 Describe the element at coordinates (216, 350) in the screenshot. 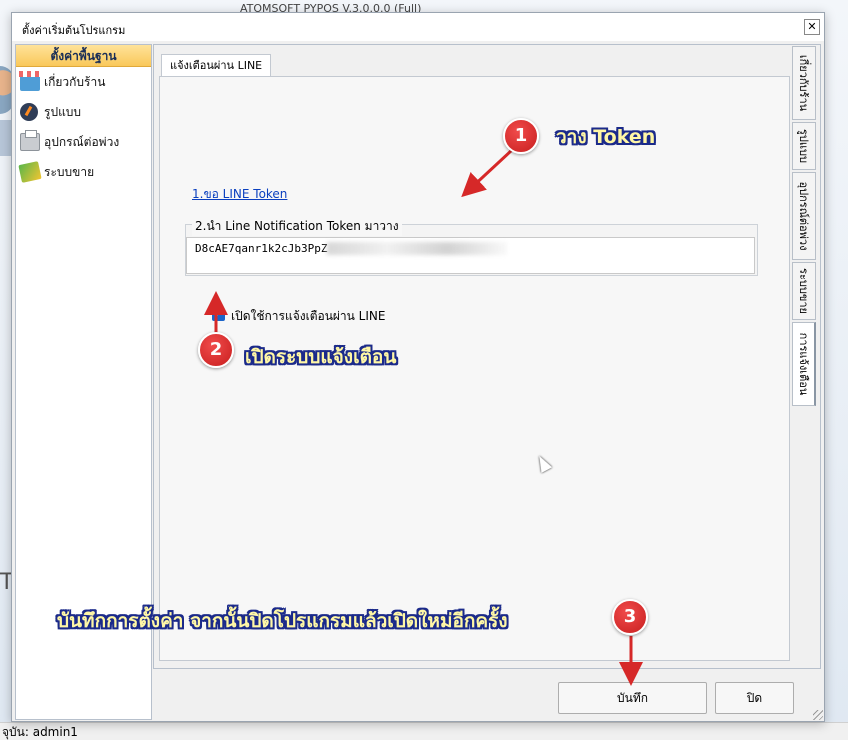

I see `step-2-badge: 2` at that location.